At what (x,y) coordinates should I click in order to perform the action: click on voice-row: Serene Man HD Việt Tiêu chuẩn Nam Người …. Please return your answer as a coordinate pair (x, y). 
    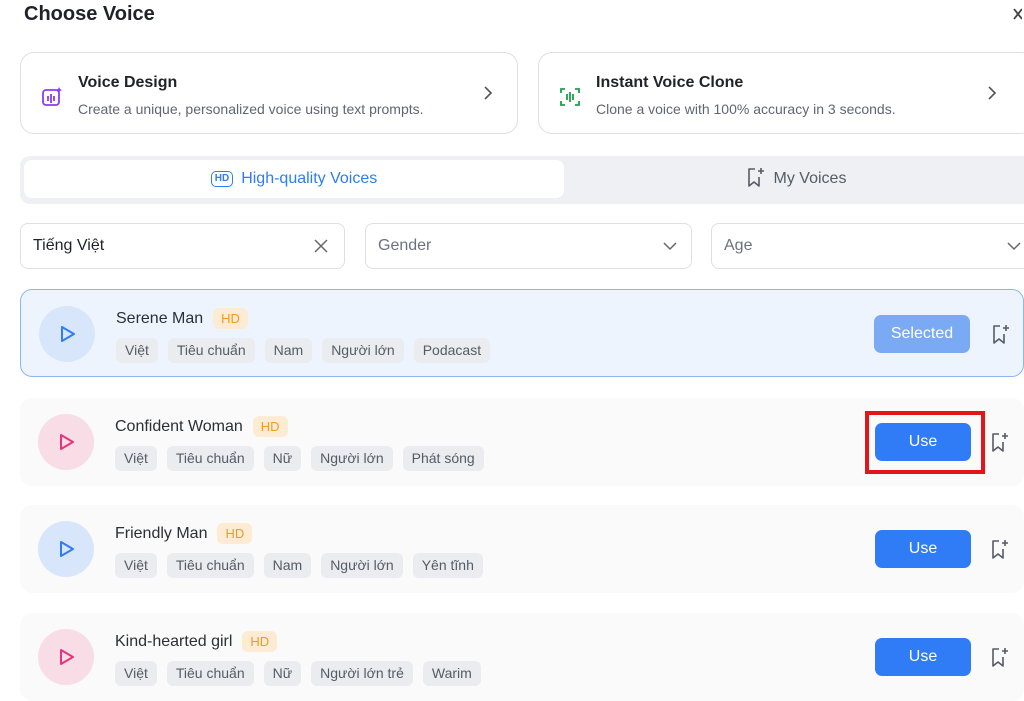
    Looking at the image, I should click on (522, 333).